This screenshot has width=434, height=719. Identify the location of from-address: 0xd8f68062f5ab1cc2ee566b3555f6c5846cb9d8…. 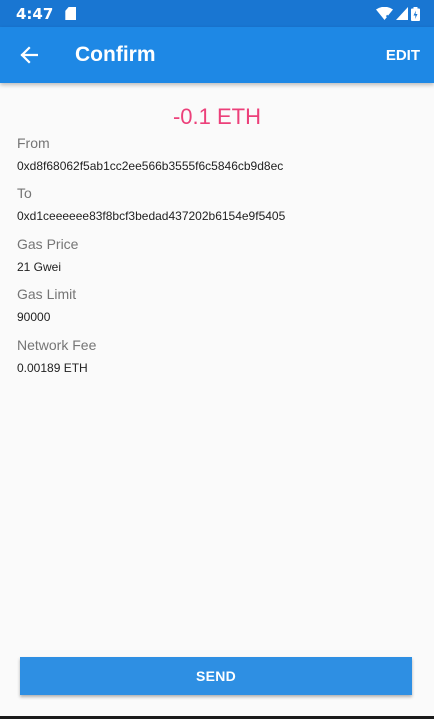
(150, 166).